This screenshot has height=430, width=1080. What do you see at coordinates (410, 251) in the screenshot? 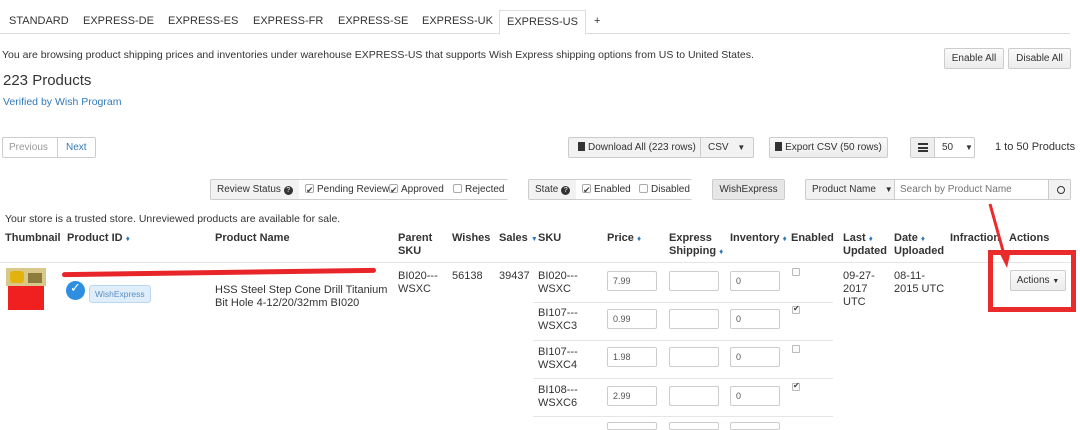
I see `col-parent-sku-line2: SKU` at bounding box center [410, 251].